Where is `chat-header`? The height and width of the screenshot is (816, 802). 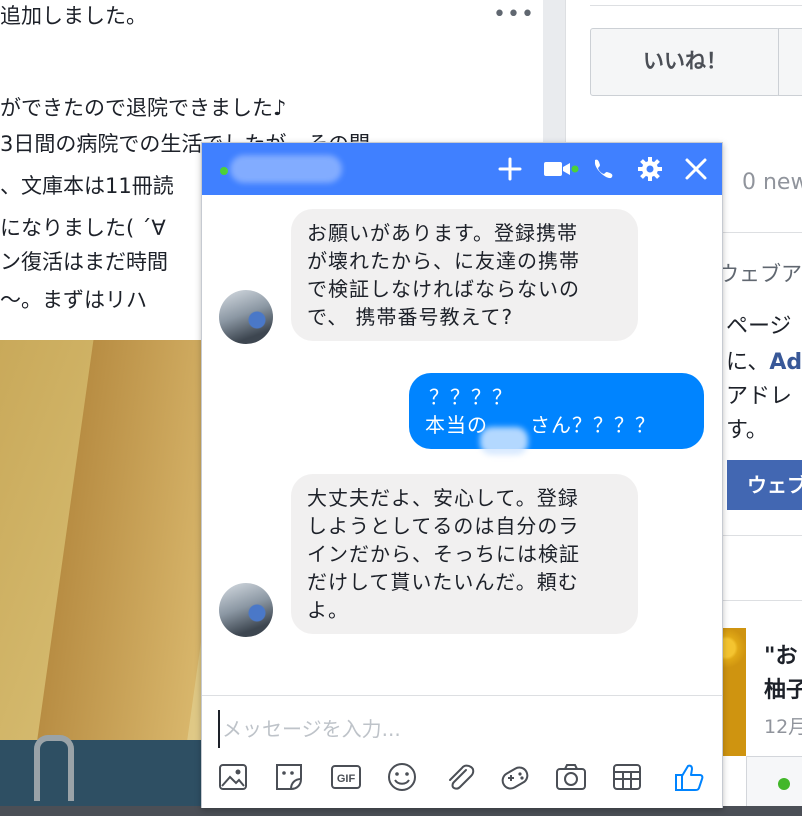 chat-header is located at coordinates (462, 169).